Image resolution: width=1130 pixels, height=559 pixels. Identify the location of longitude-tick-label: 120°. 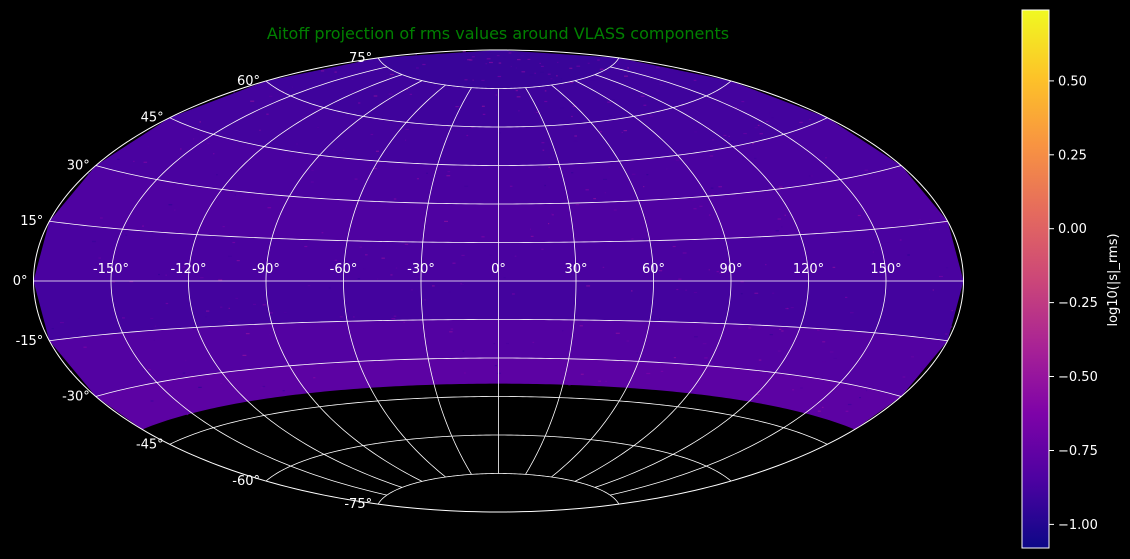
(808, 269).